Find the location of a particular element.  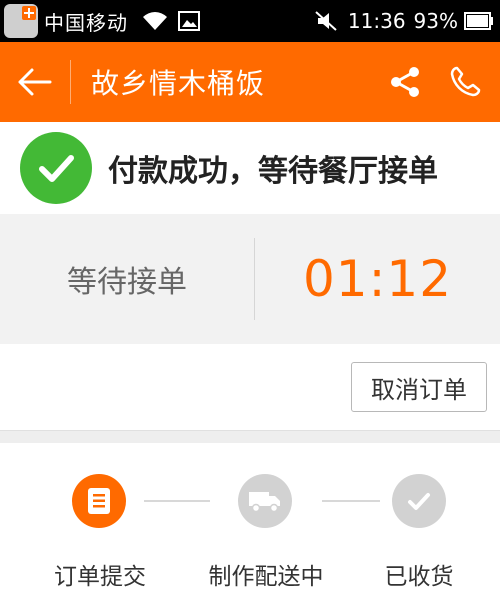

battery-icon is located at coordinates (478, 21).